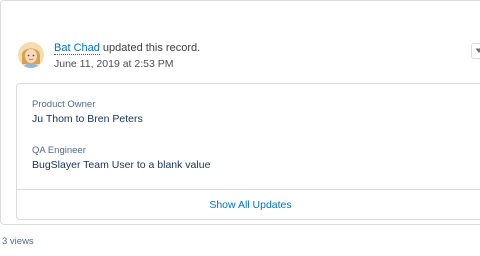 The height and width of the screenshot is (256, 480). I want to click on chevron-down-icon, so click(477, 50).